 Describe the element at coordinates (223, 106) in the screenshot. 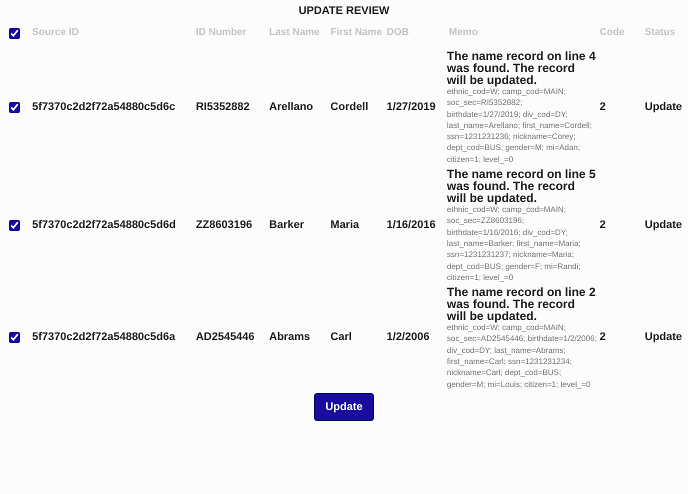

I see `table-cell: RI5352882` at that location.